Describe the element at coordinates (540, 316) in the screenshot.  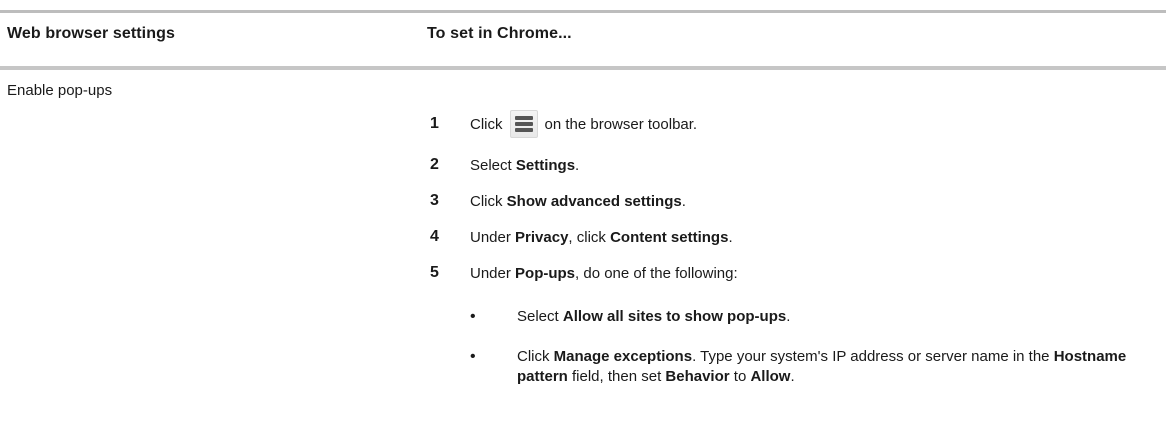
I see `bullet-text-pre: Select` at that location.